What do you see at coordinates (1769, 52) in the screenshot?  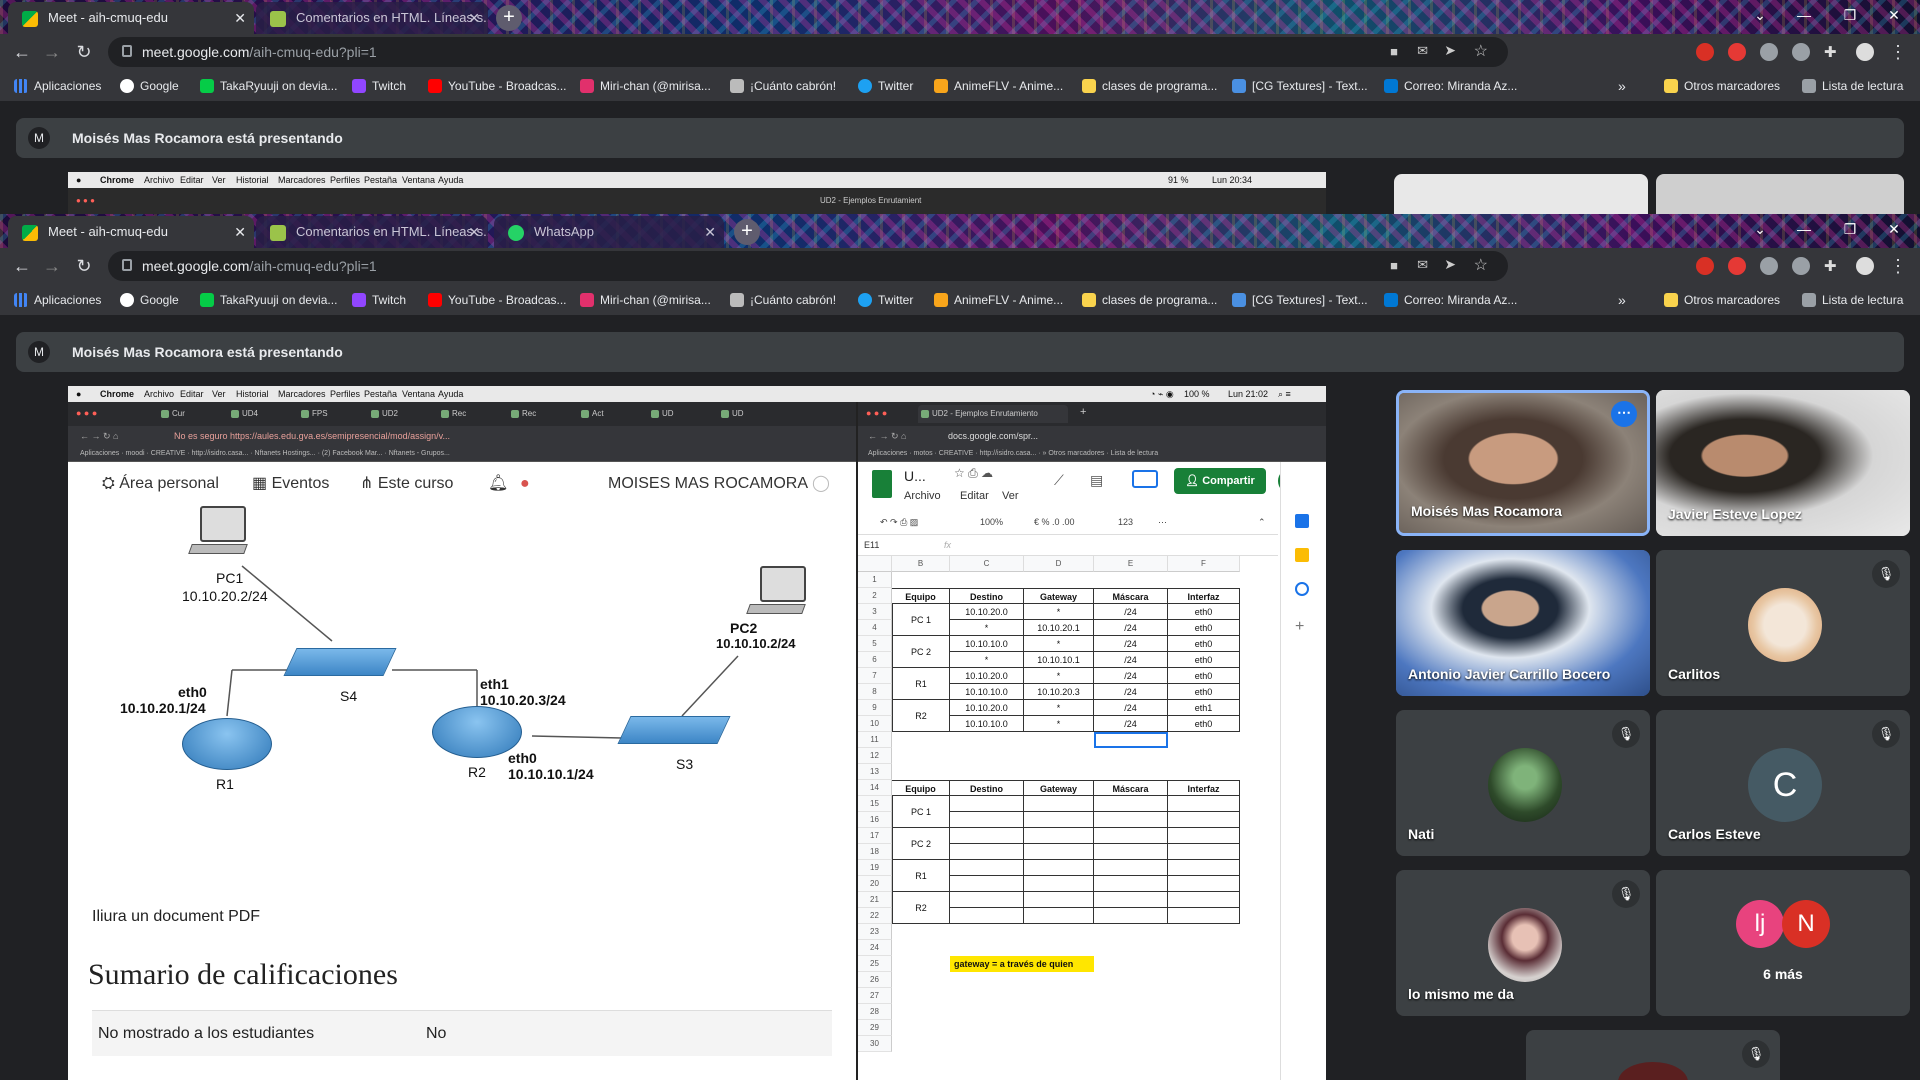 I see `extension-gray-icon` at bounding box center [1769, 52].